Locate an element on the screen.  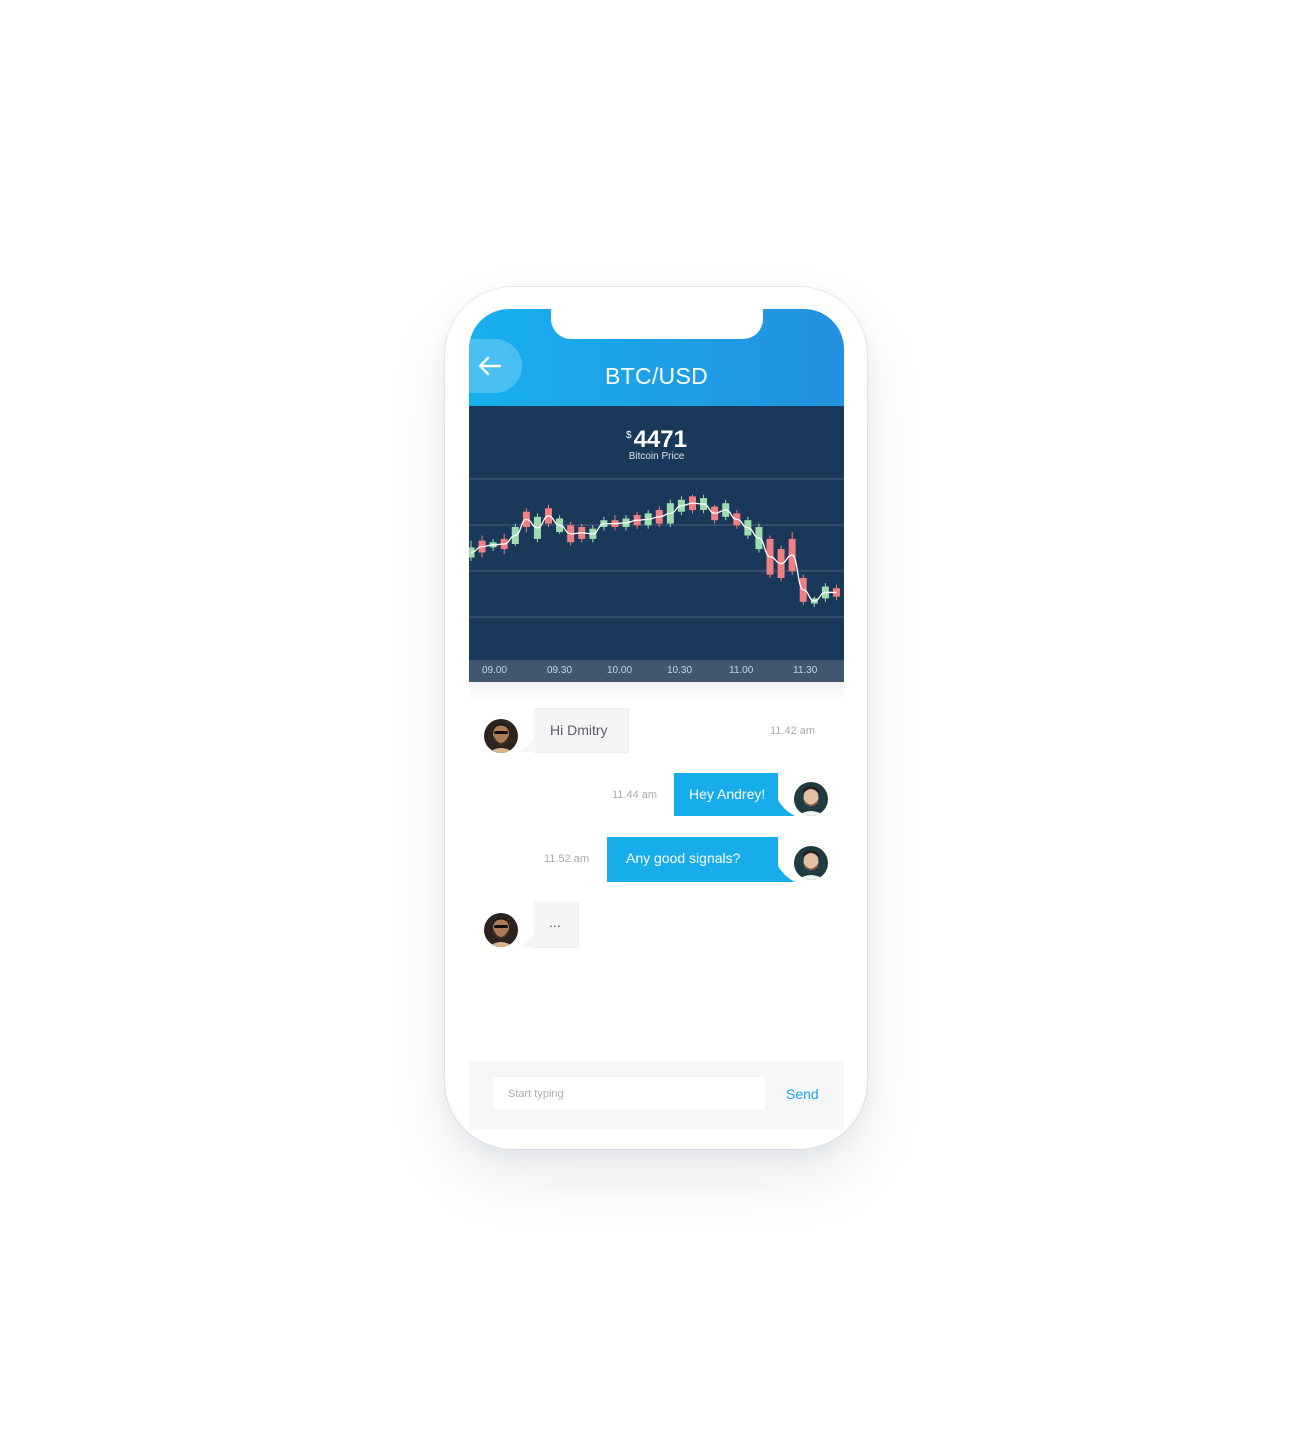
message-time: 11.52 am is located at coordinates (567, 859).